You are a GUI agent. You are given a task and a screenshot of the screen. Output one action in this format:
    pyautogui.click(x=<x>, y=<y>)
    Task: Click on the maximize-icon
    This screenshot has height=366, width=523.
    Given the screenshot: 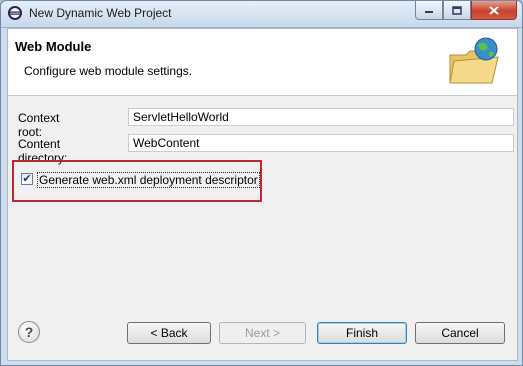 What is the action you would take?
    pyautogui.click(x=457, y=10)
    